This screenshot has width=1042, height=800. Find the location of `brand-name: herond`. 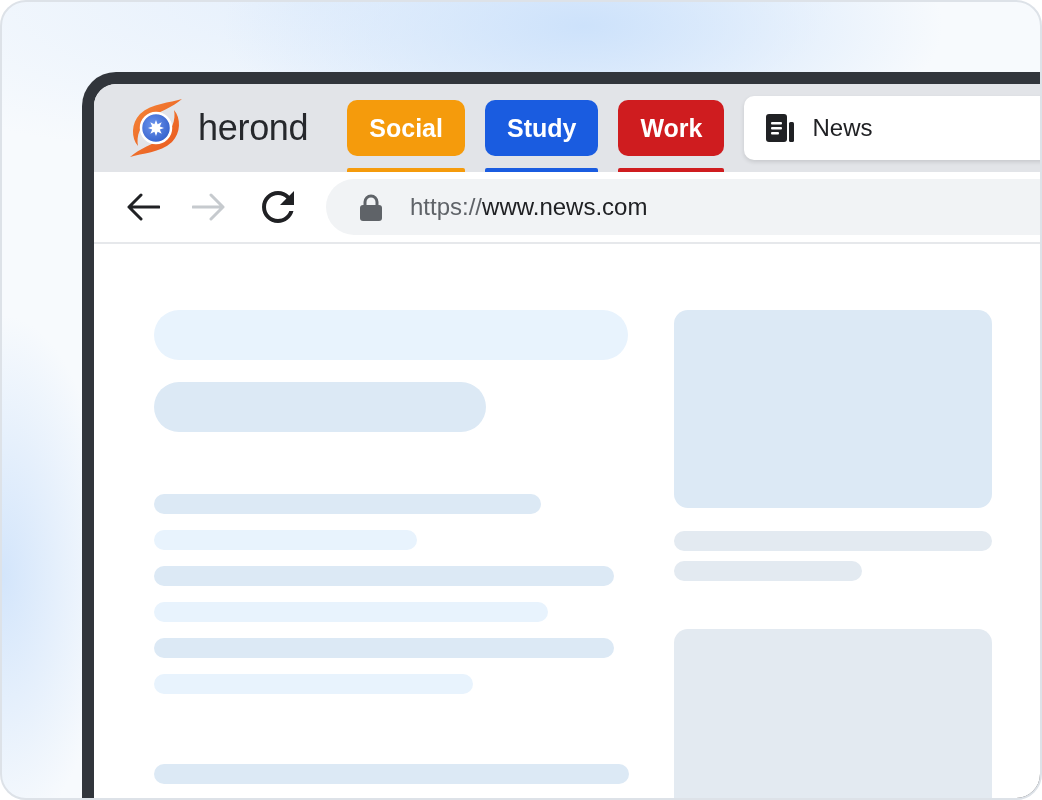

brand-name: herond is located at coordinates (253, 128).